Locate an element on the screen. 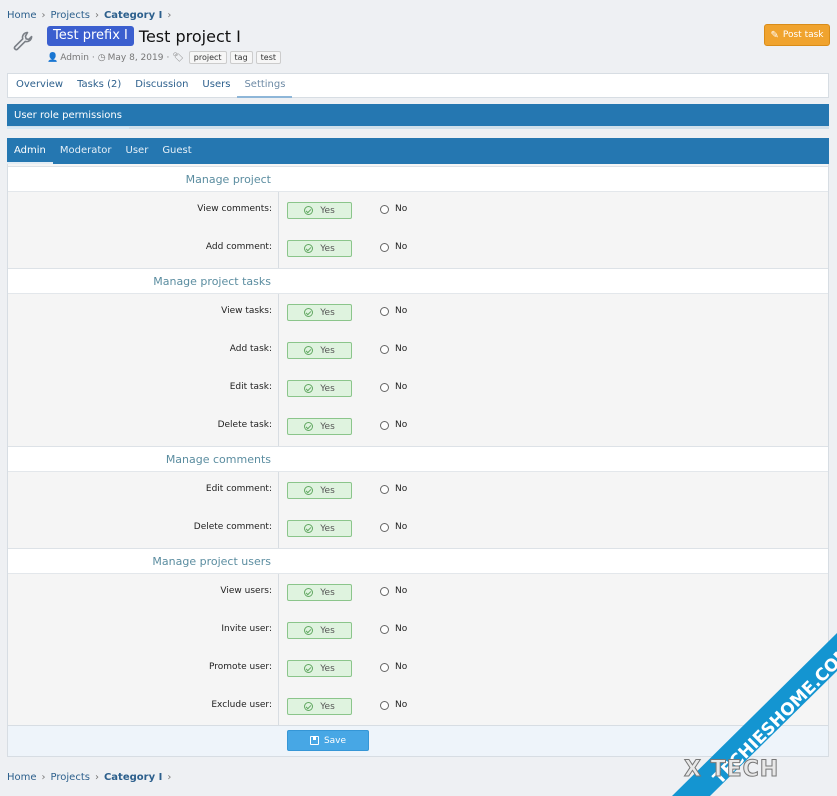 Image resolution: width=837 pixels, height=796 pixels. save-button: Save is located at coordinates (328, 740).